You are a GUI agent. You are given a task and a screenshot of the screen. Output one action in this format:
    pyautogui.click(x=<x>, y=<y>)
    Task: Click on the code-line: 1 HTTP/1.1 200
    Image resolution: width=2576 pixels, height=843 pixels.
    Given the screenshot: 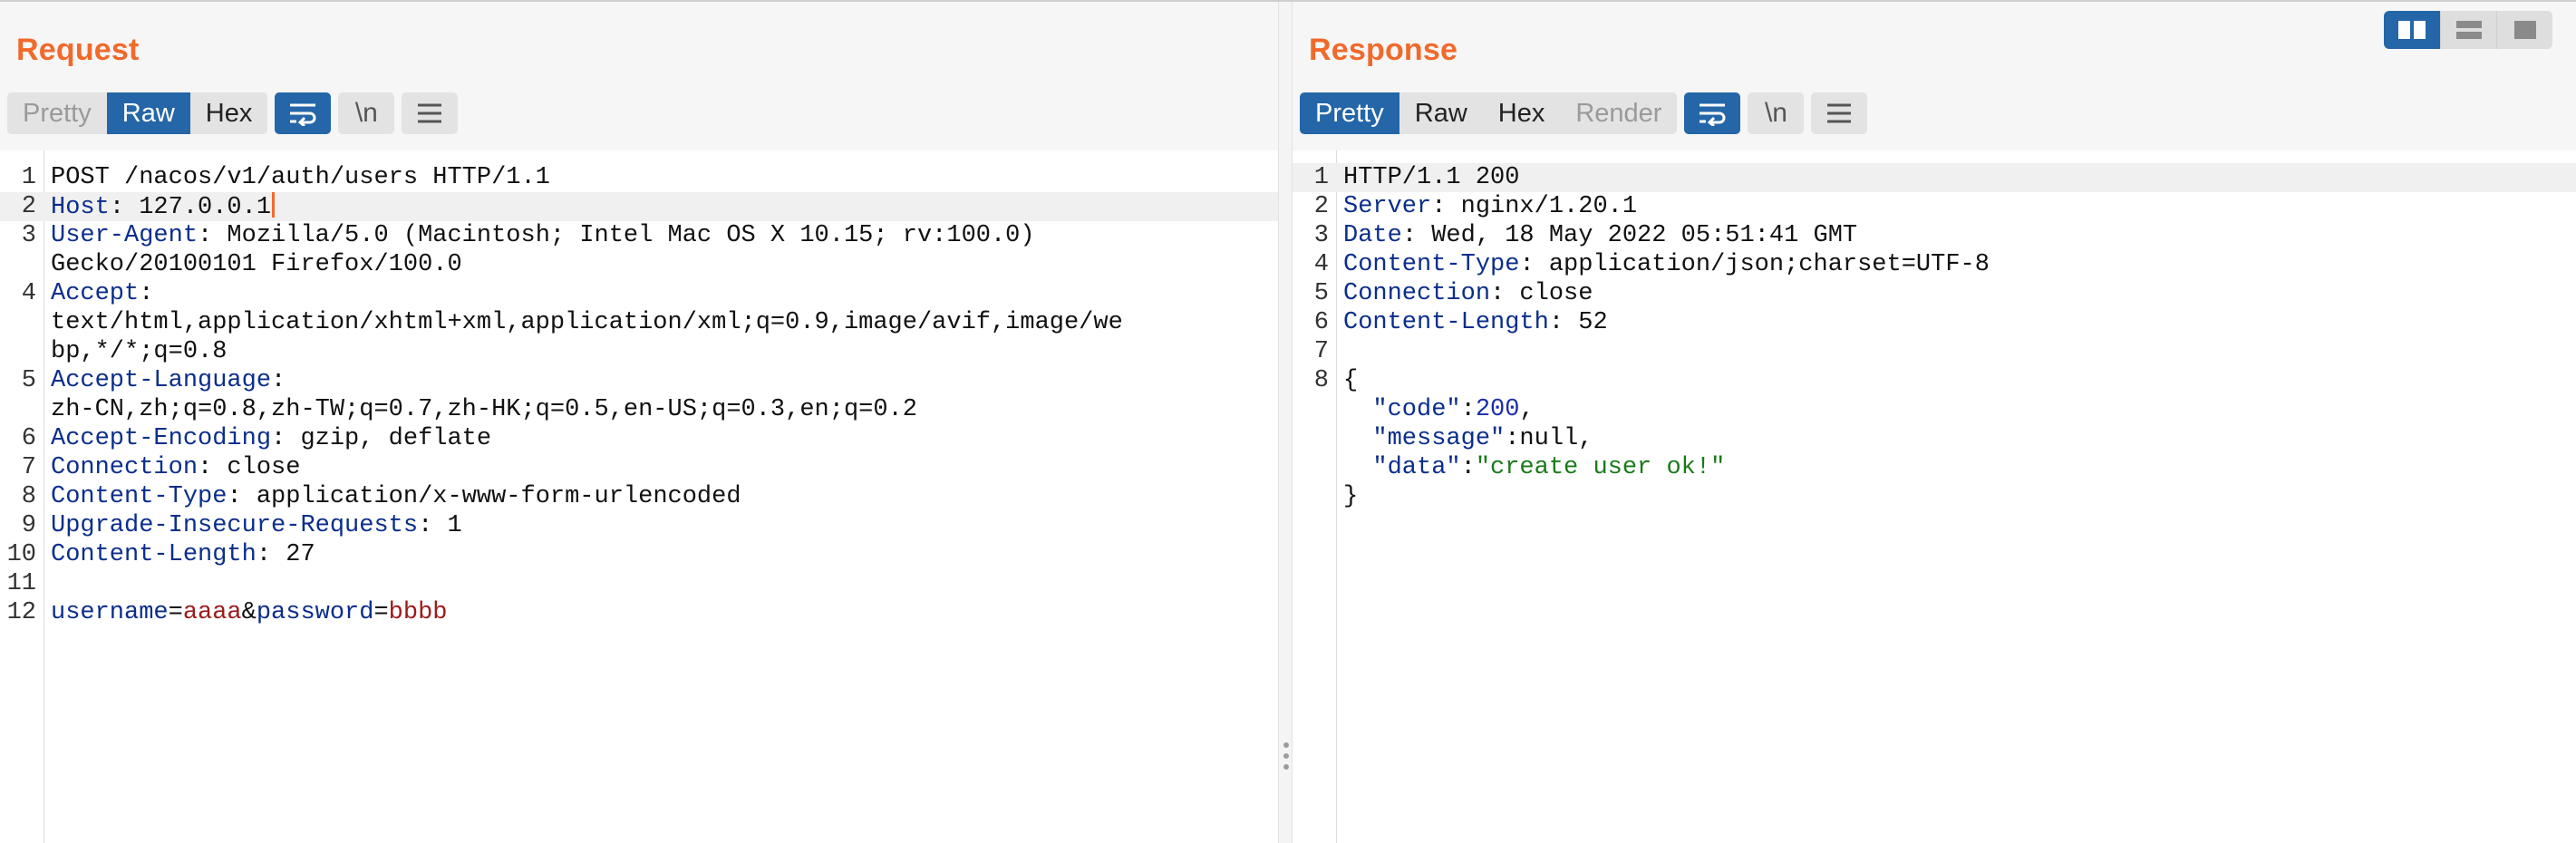 What is the action you would take?
    pyautogui.click(x=1934, y=177)
    